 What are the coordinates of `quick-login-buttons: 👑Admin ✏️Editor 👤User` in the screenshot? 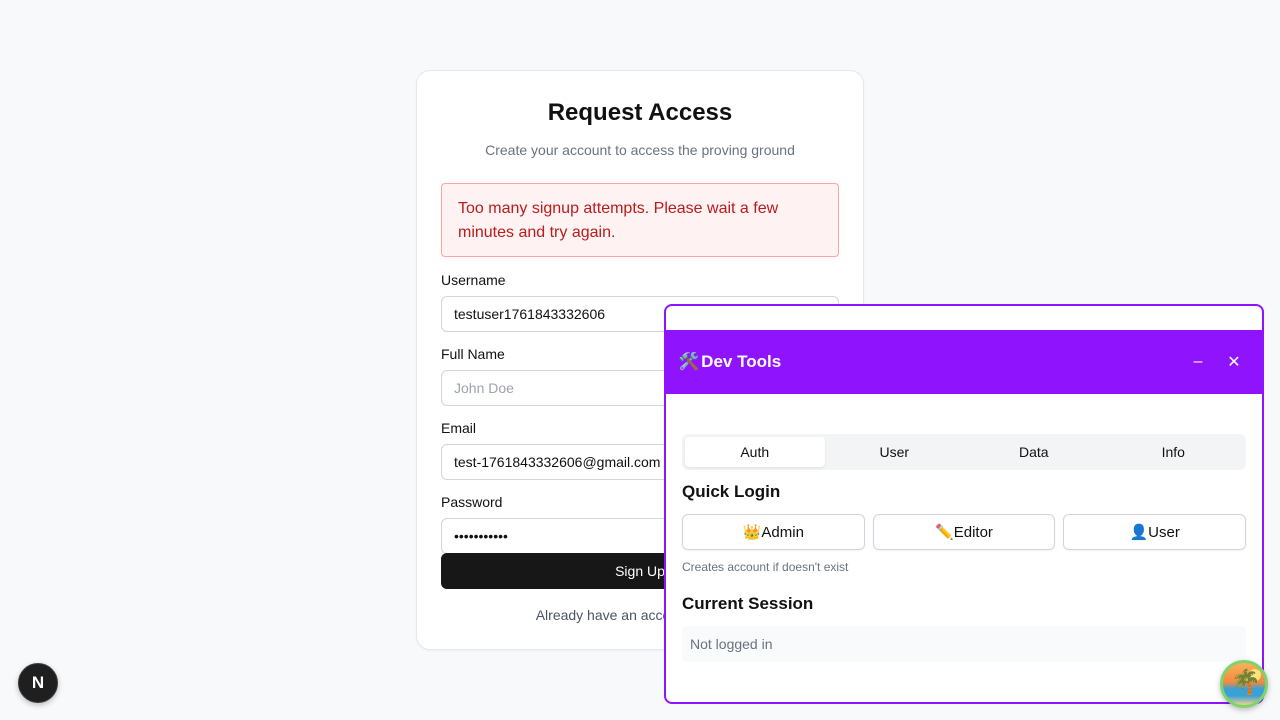 It's located at (964, 532).